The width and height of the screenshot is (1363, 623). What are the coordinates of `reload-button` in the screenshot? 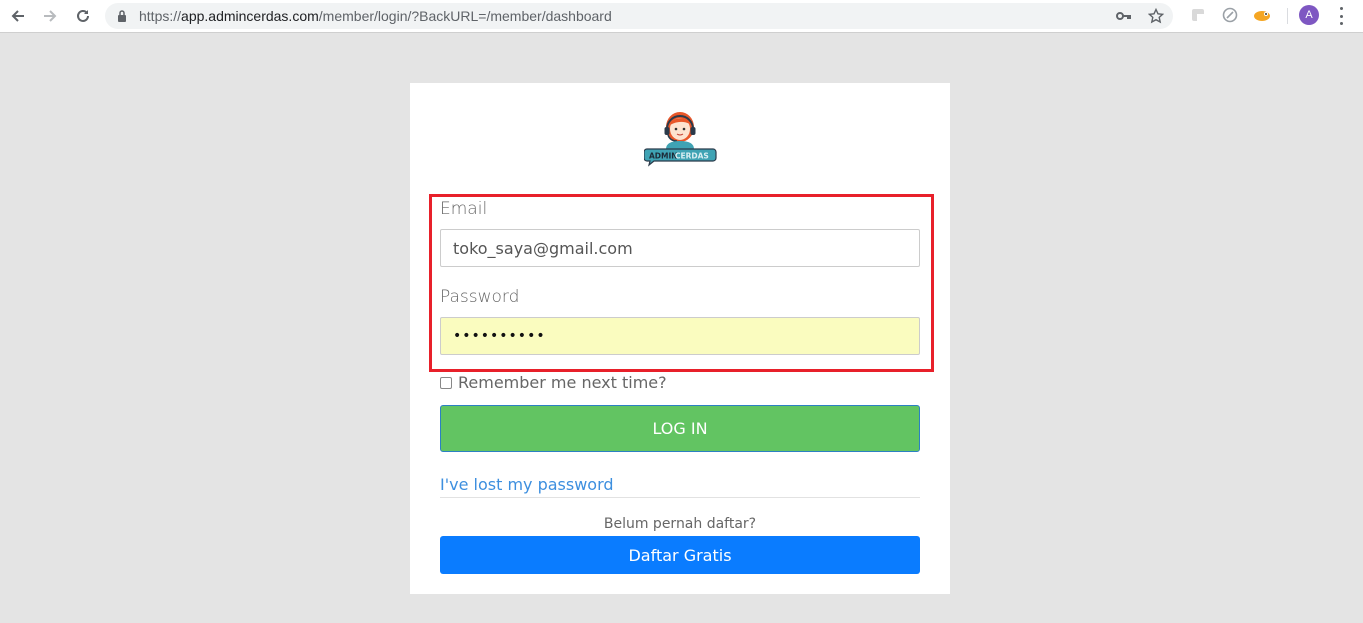 It's located at (83, 16).